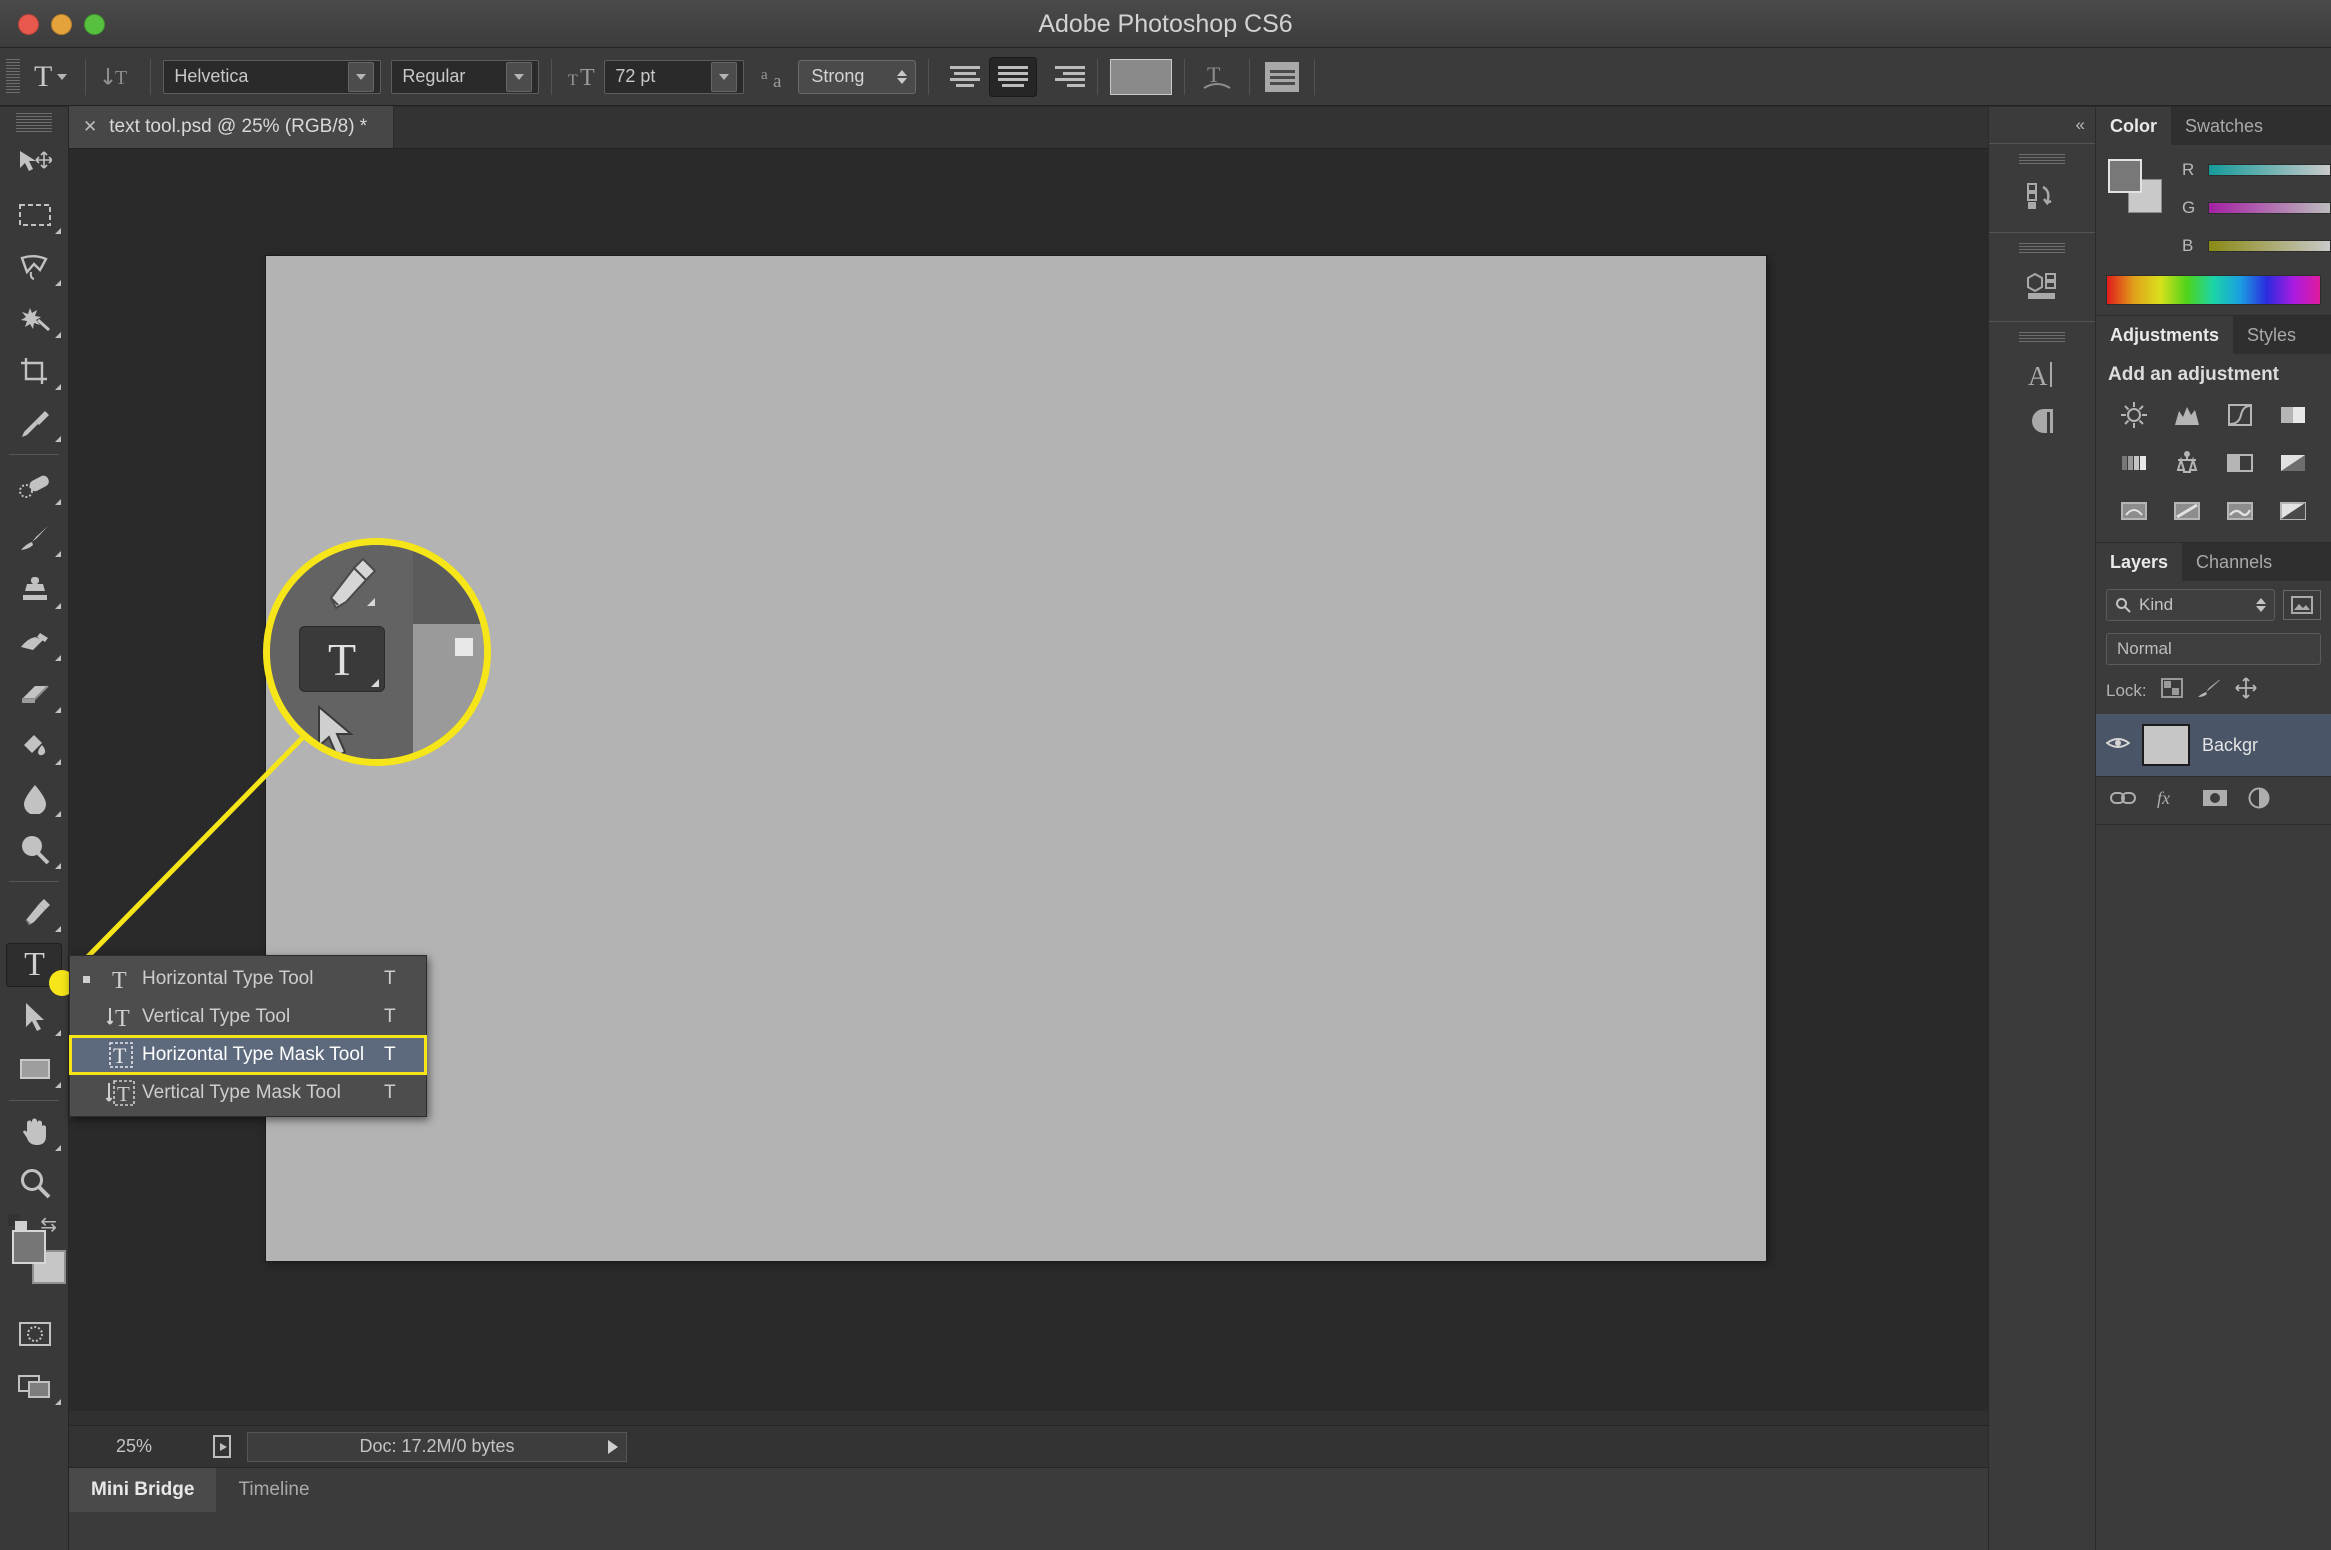 The image size is (2331, 1550). I want to click on layer-thumbnail, so click(2166, 745).